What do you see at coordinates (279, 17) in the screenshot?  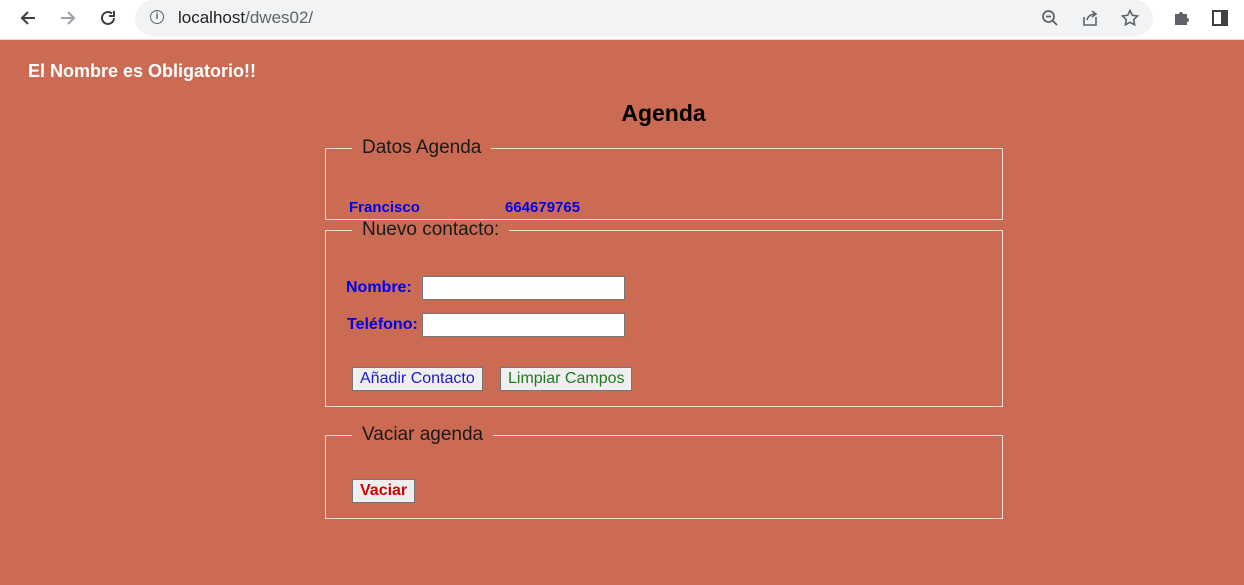 I see `url-path: /dwes02/` at bounding box center [279, 17].